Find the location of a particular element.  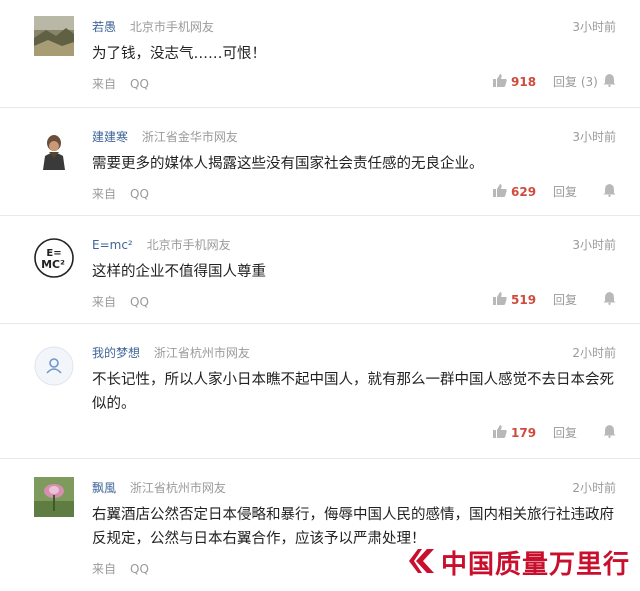

like-count: 629 is located at coordinates (524, 191).